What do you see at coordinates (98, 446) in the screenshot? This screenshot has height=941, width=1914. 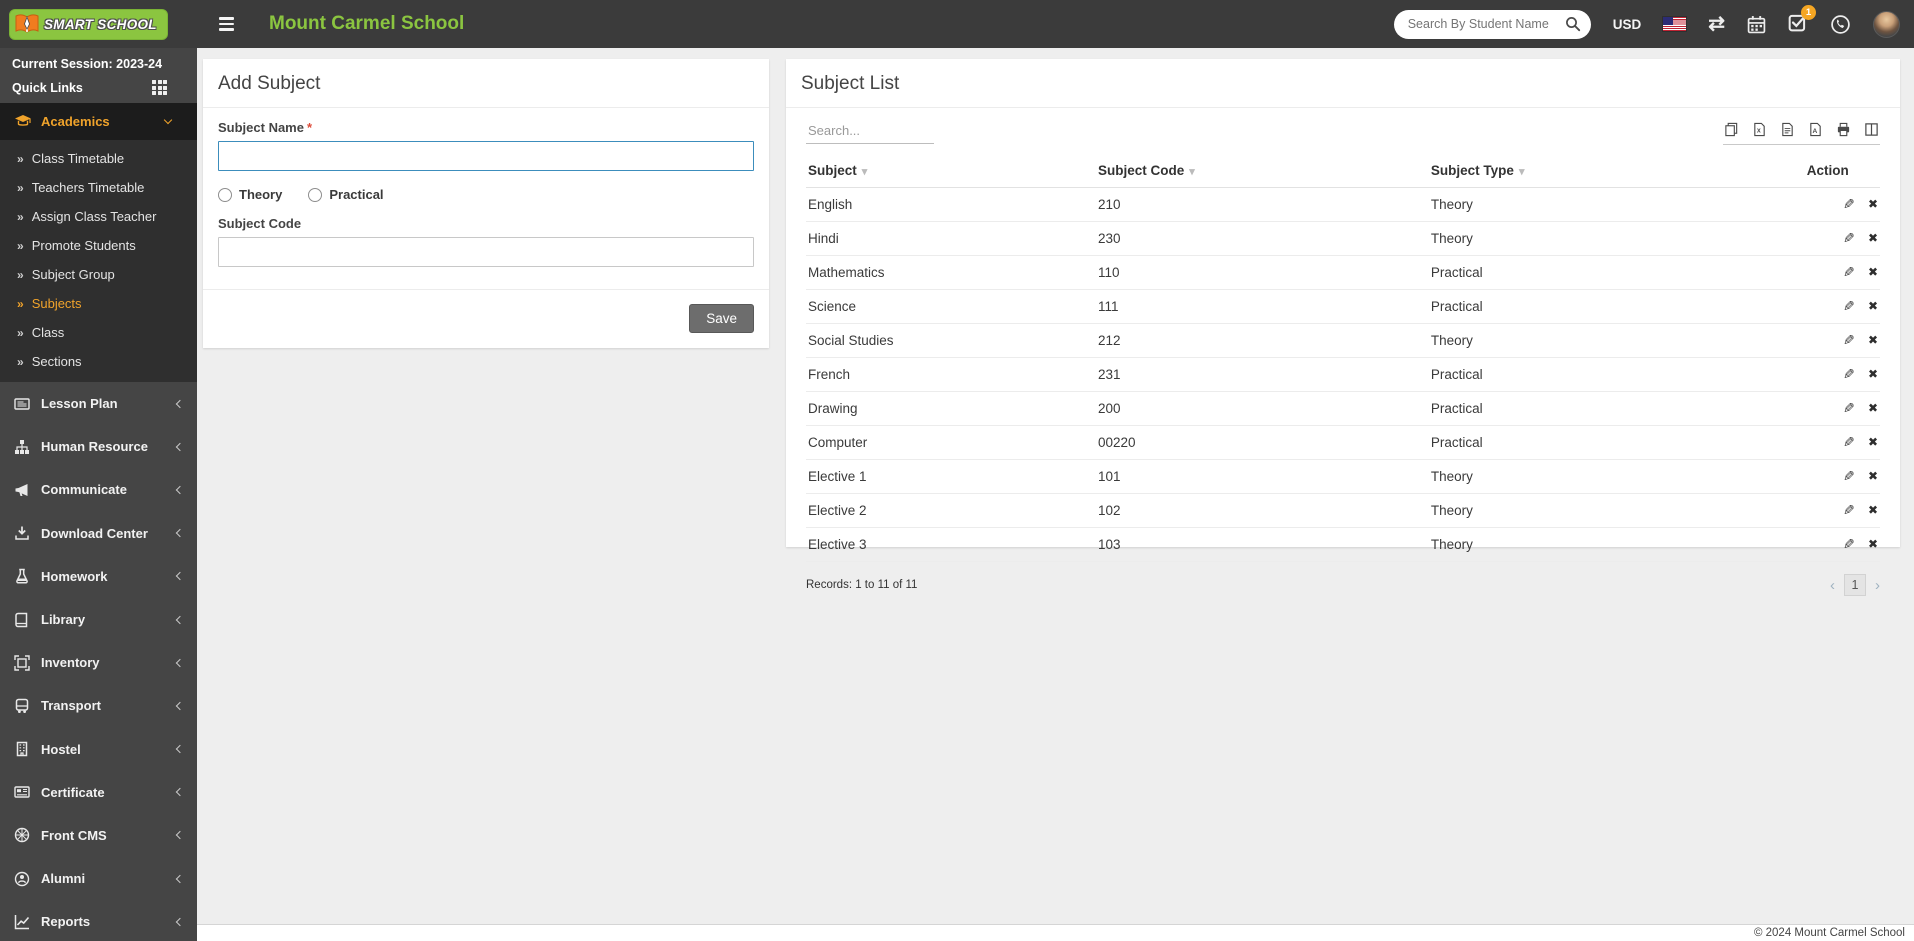 I see `sidebar-item-human-resource: Human Resource` at bounding box center [98, 446].